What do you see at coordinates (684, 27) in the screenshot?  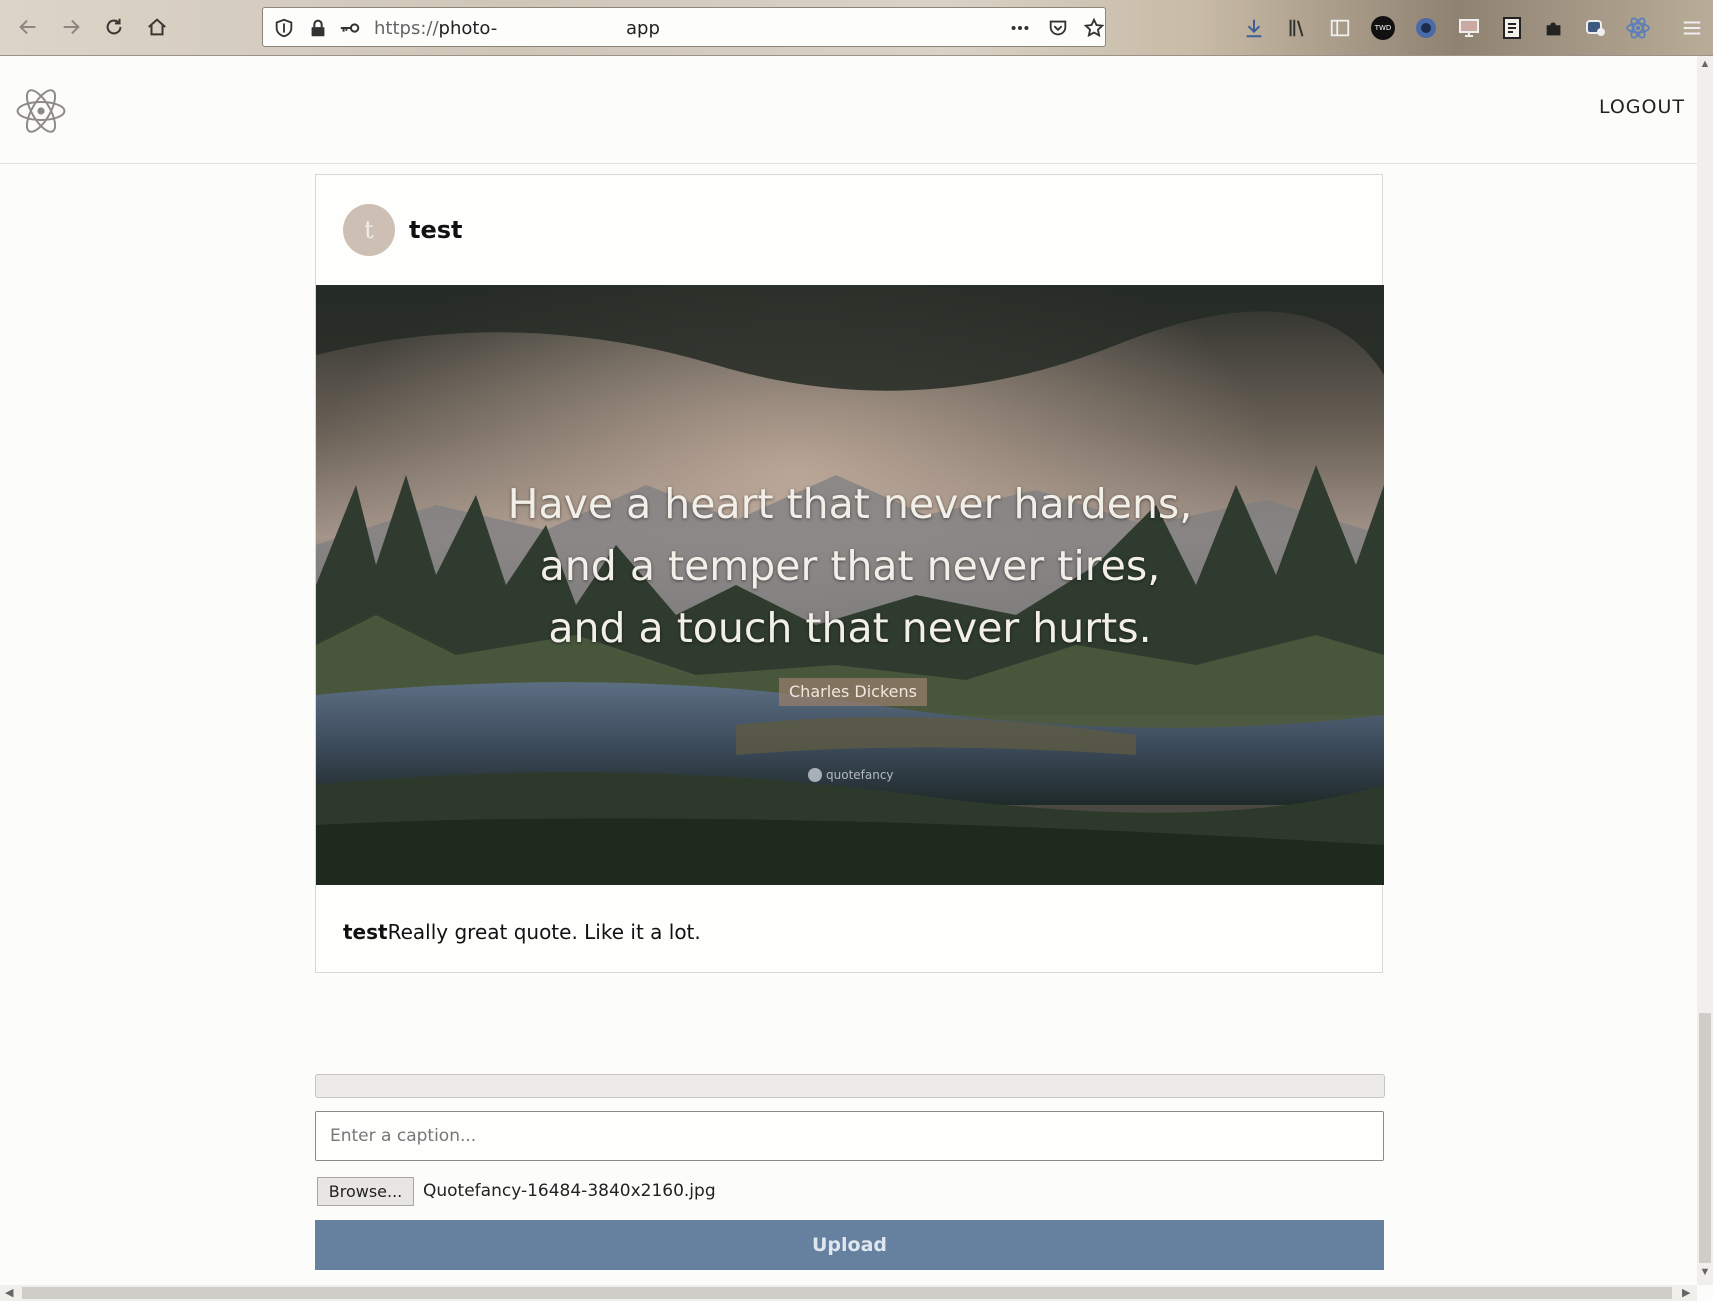 I see `url-bar: https://photo- app` at bounding box center [684, 27].